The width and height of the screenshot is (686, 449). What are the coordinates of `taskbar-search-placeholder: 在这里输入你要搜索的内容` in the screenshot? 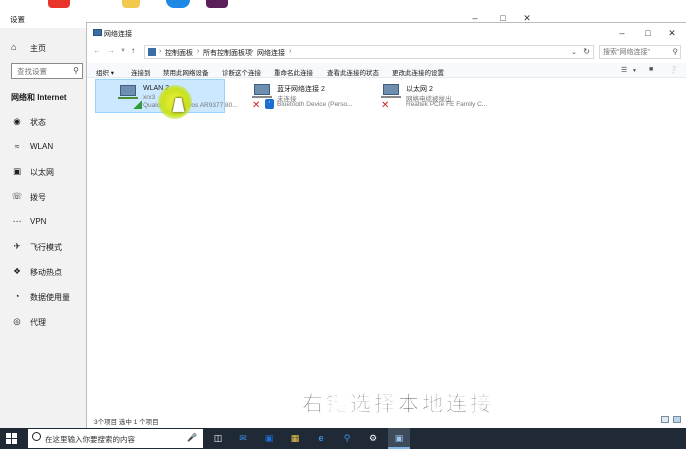 It's located at (90, 439).